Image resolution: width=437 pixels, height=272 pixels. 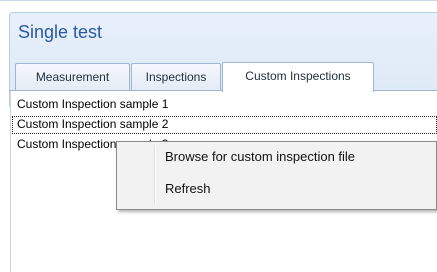 I want to click on browse-custom-inspection-menu-item: Browse for custom inspection file, so click(x=277, y=157).